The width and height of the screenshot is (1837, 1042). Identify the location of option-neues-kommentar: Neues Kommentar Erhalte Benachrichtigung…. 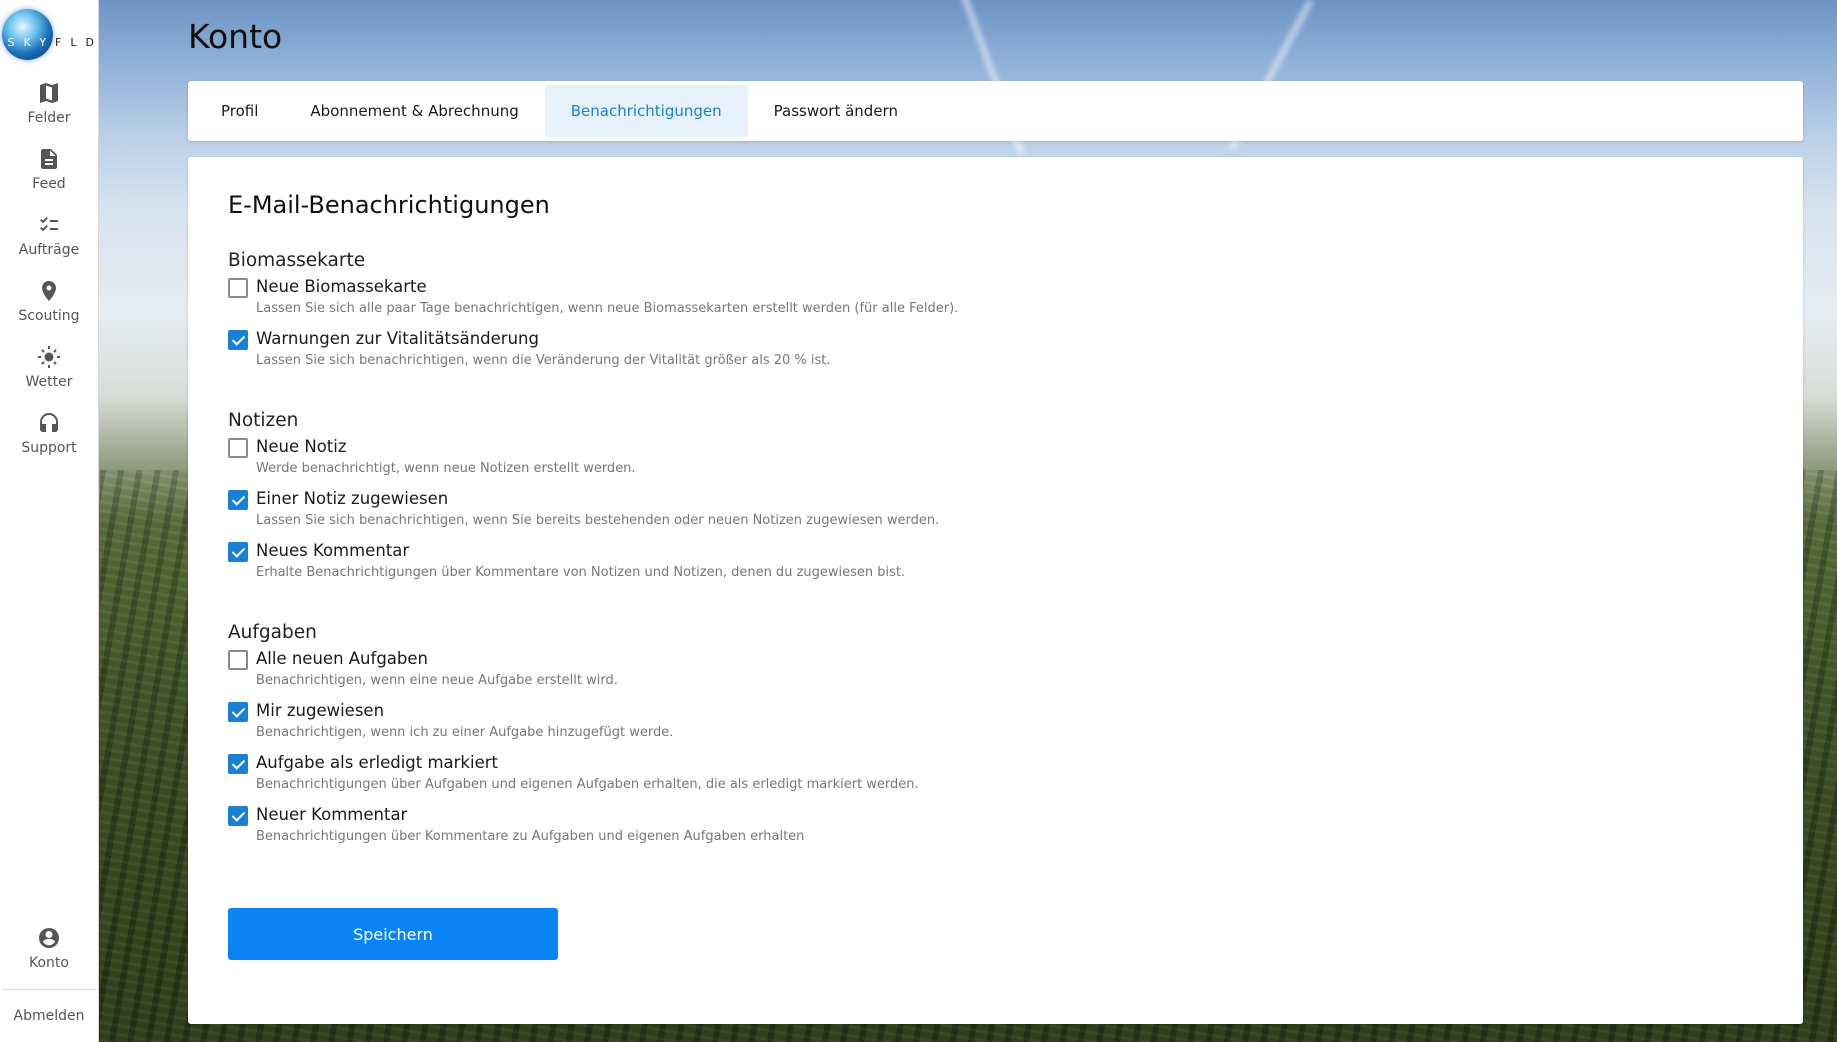
(995, 565).